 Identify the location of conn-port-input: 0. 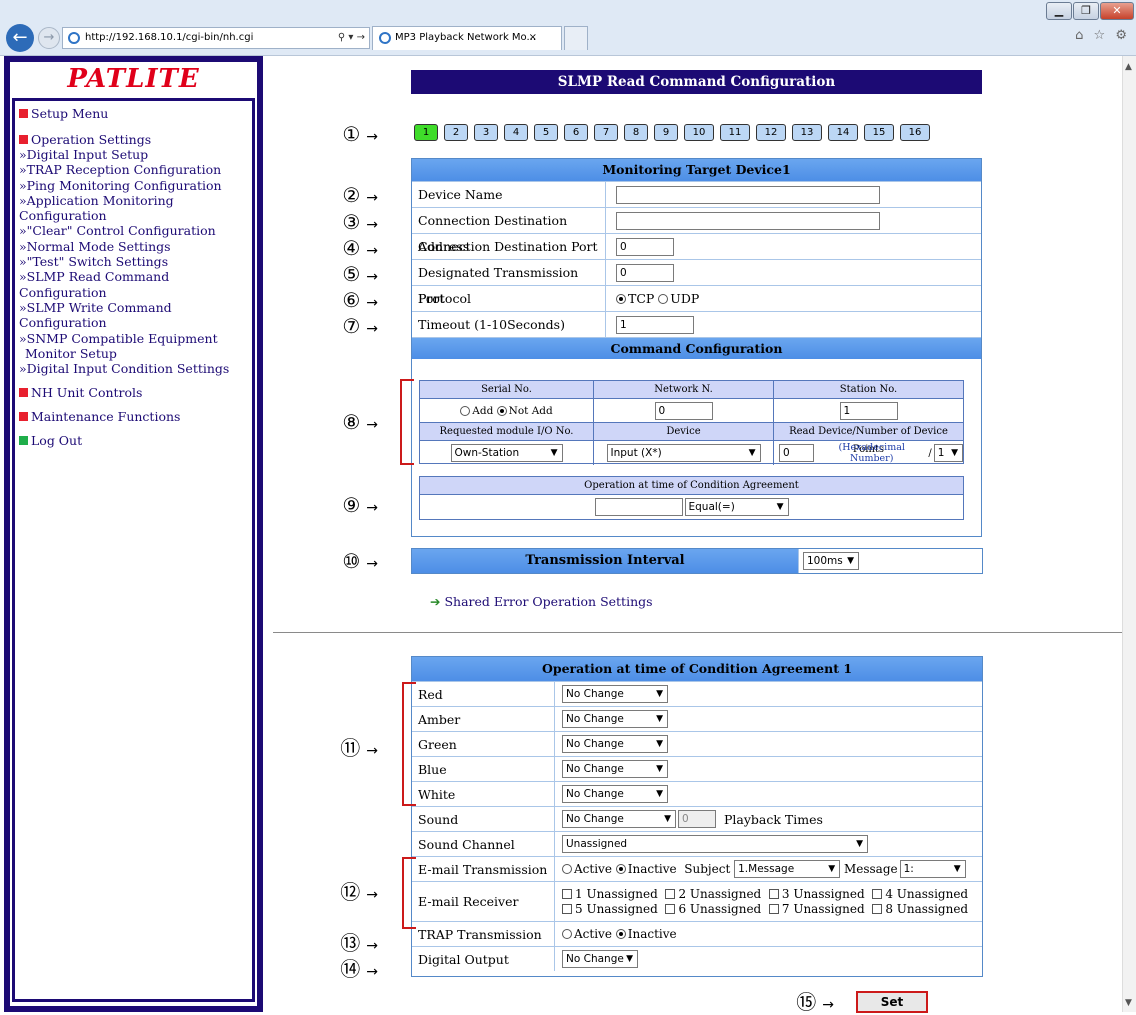
(645, 246).